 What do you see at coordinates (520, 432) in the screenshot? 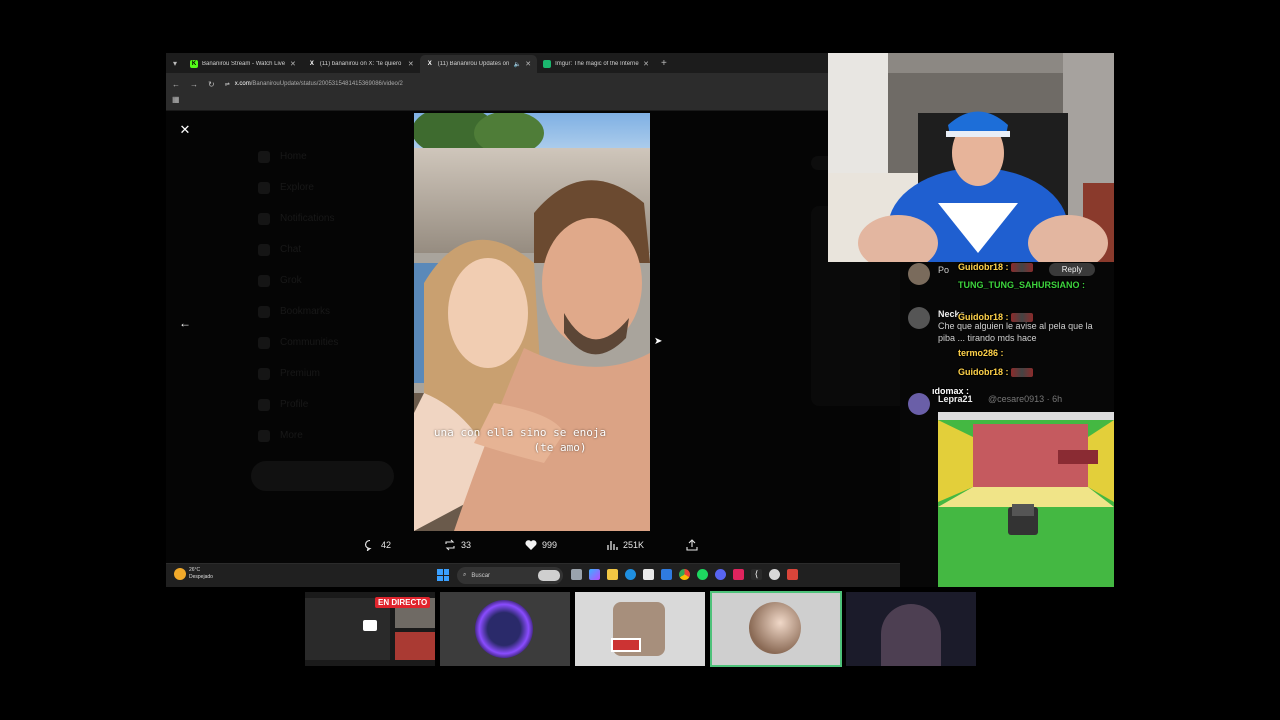
I see `video-caption-line-1: una con ella sino se enoja` at bounding box center [520, 432].